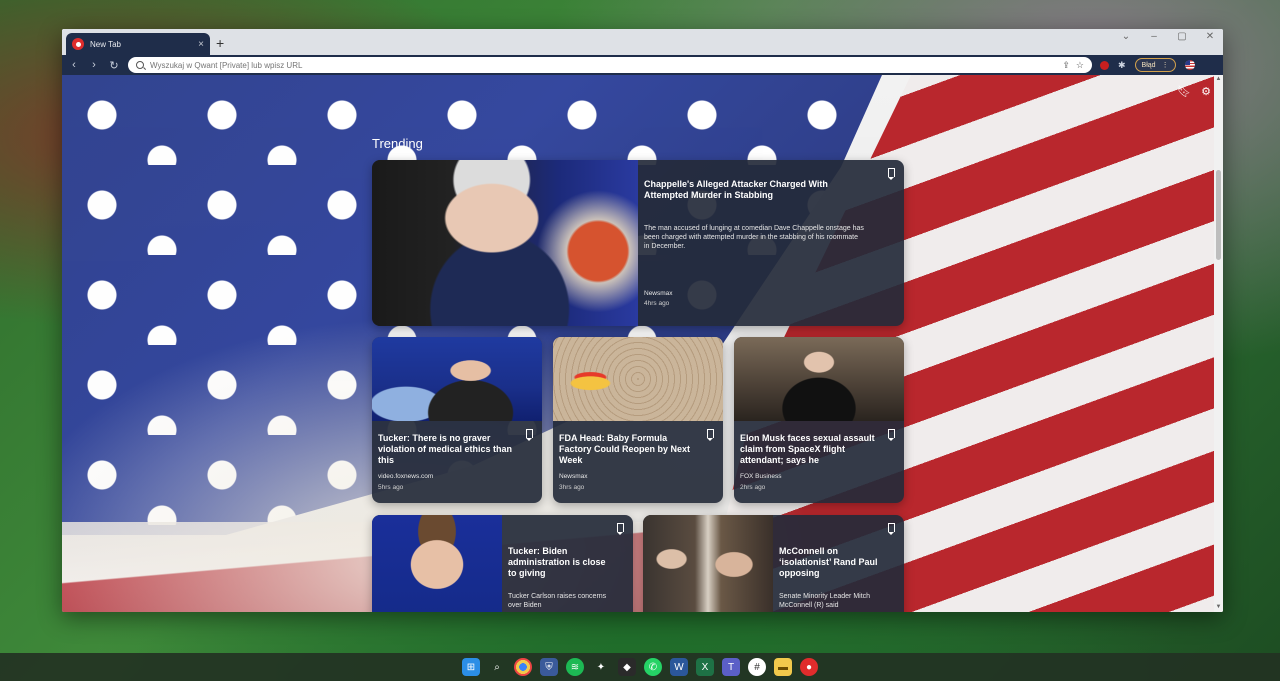  What do you see at coordinates (1218, 607) in the screenshot?
I see `scroll-down-icon: ▼` at bounding box center [1218, 607].